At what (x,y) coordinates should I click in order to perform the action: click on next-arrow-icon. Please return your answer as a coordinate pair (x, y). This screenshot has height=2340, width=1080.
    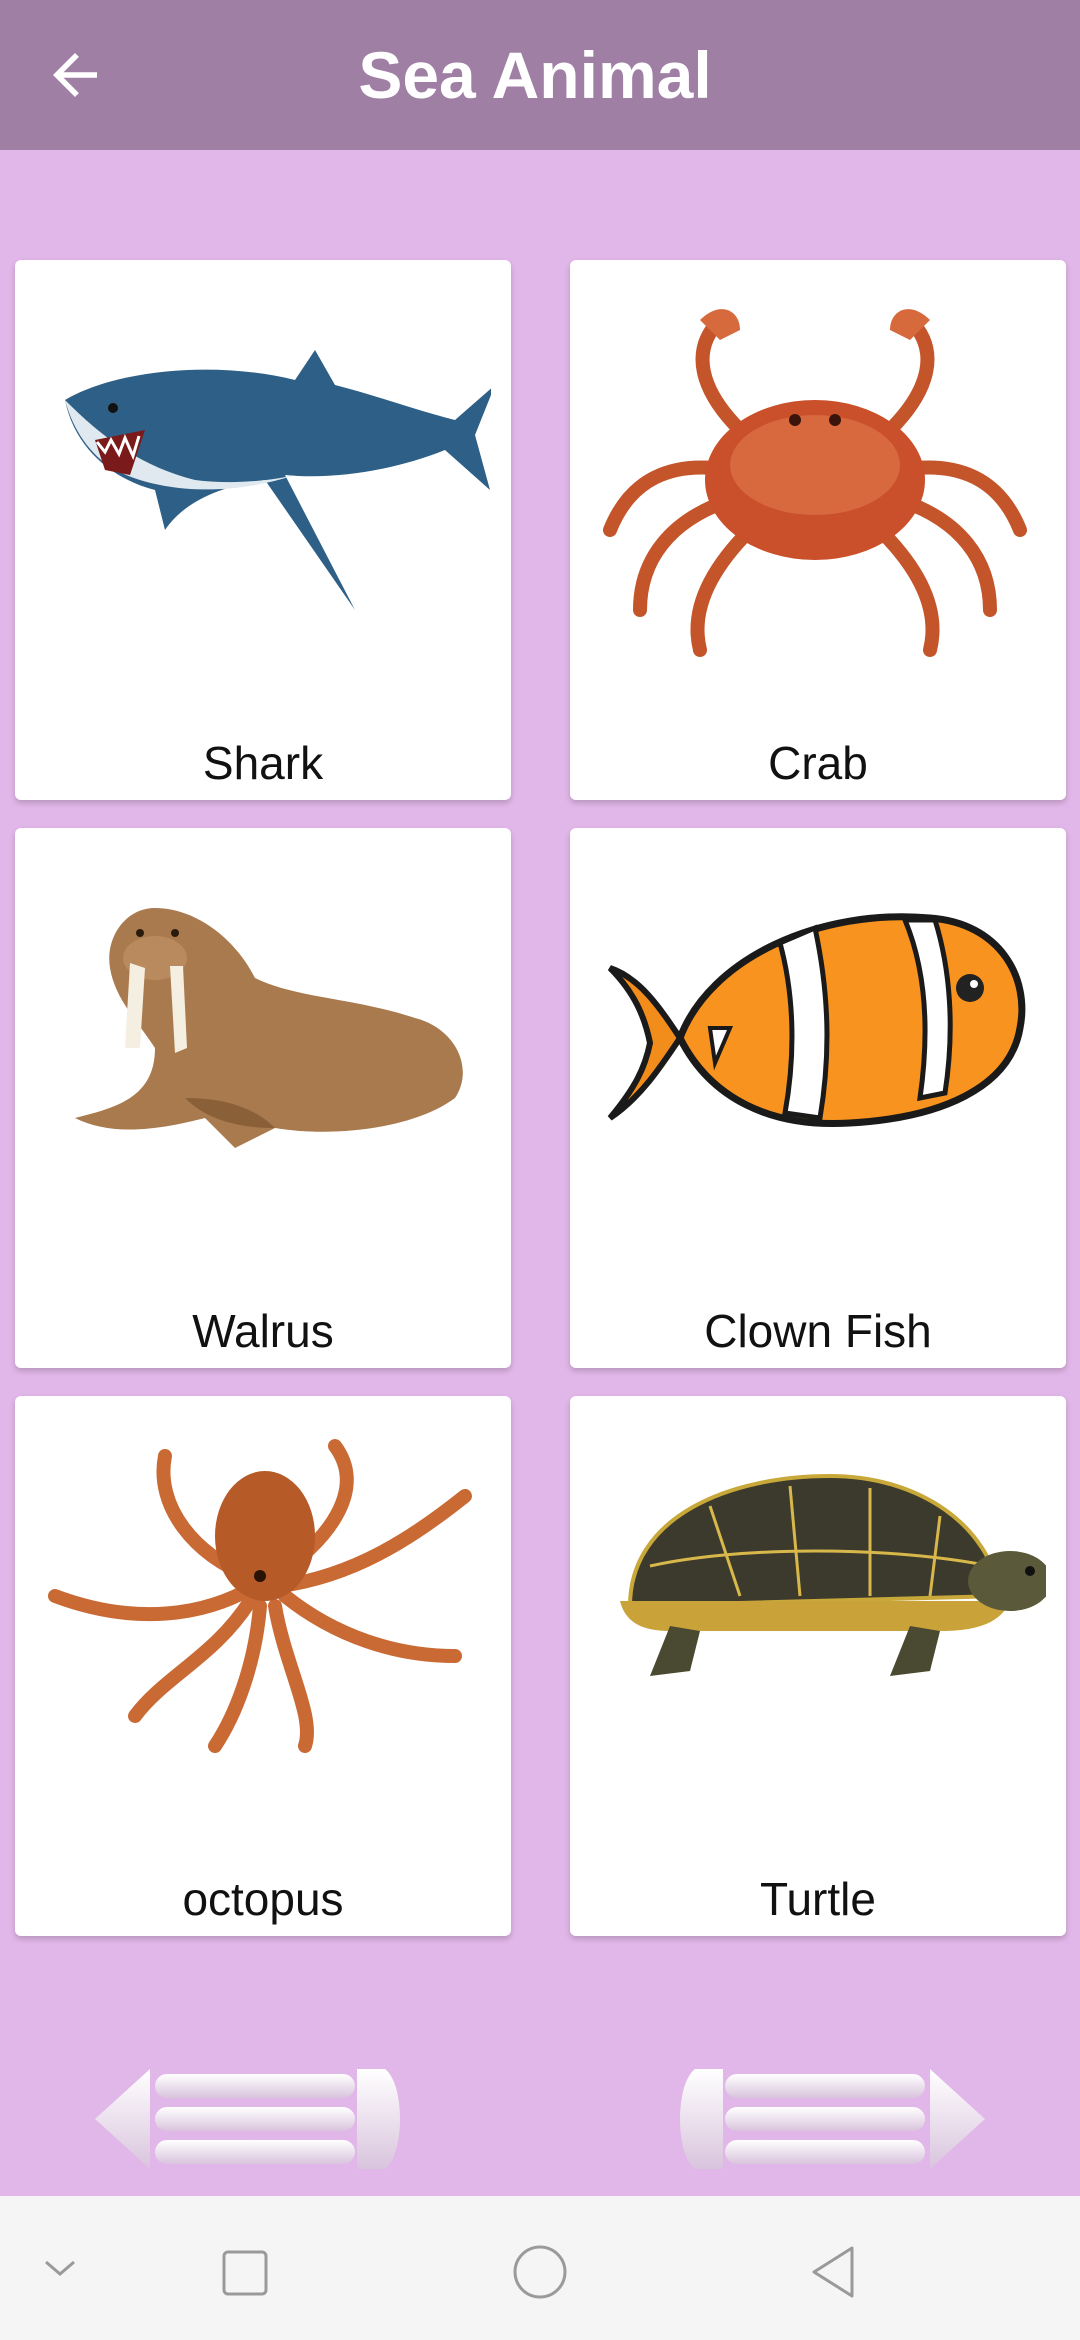
    Looking at the image, I should click on (825, 2119).